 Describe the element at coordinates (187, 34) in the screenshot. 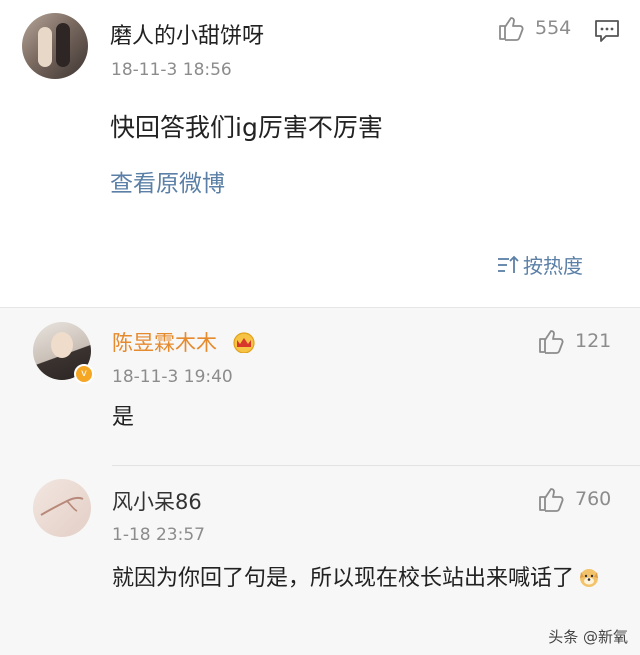

I see `post-author-name: 磨人的小甜饼呀` at that location.